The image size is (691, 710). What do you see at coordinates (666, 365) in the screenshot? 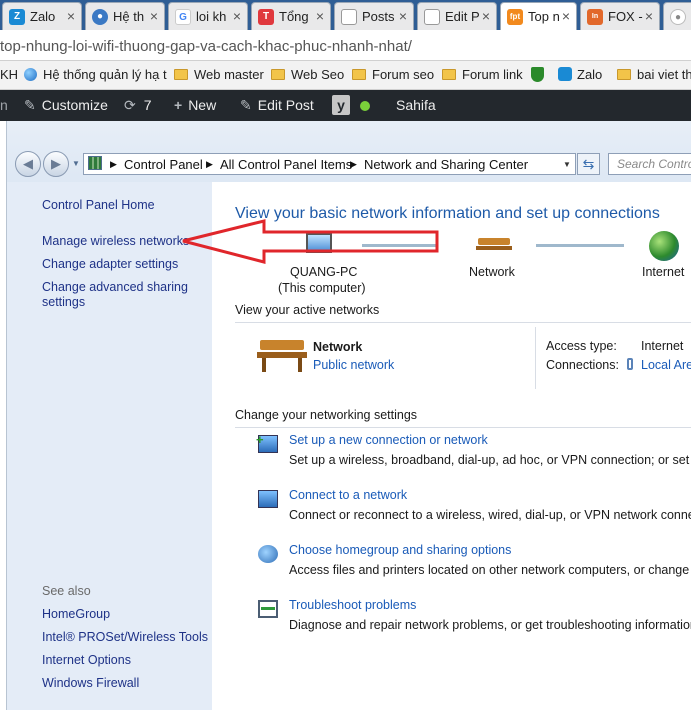
I see `local-area-connection-link: Local Are` at bounding box center [666, 365].